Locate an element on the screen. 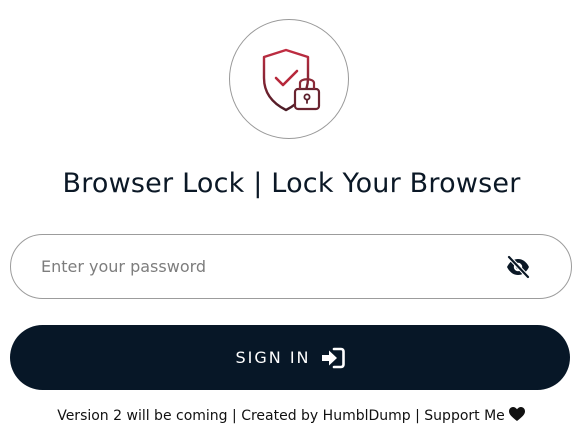 This screenshot has height=447, width=583. sign-in-button: SIGN IN is located at coordinates (290, 357).